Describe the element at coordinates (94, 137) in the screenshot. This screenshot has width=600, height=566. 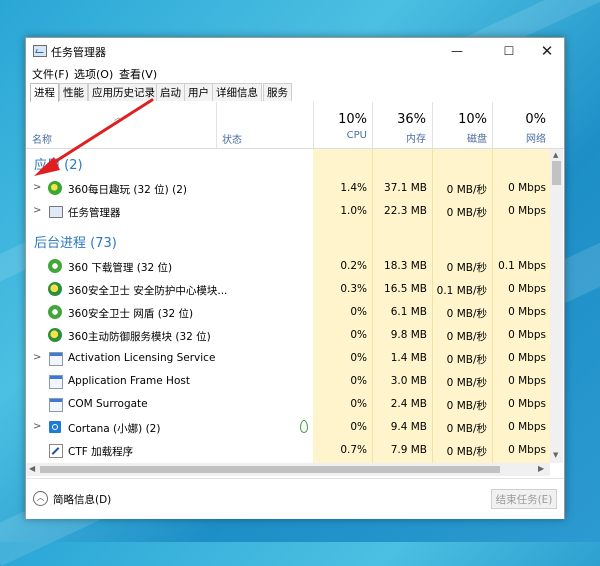
I see `red-annotation-arrow-icon` at that location.